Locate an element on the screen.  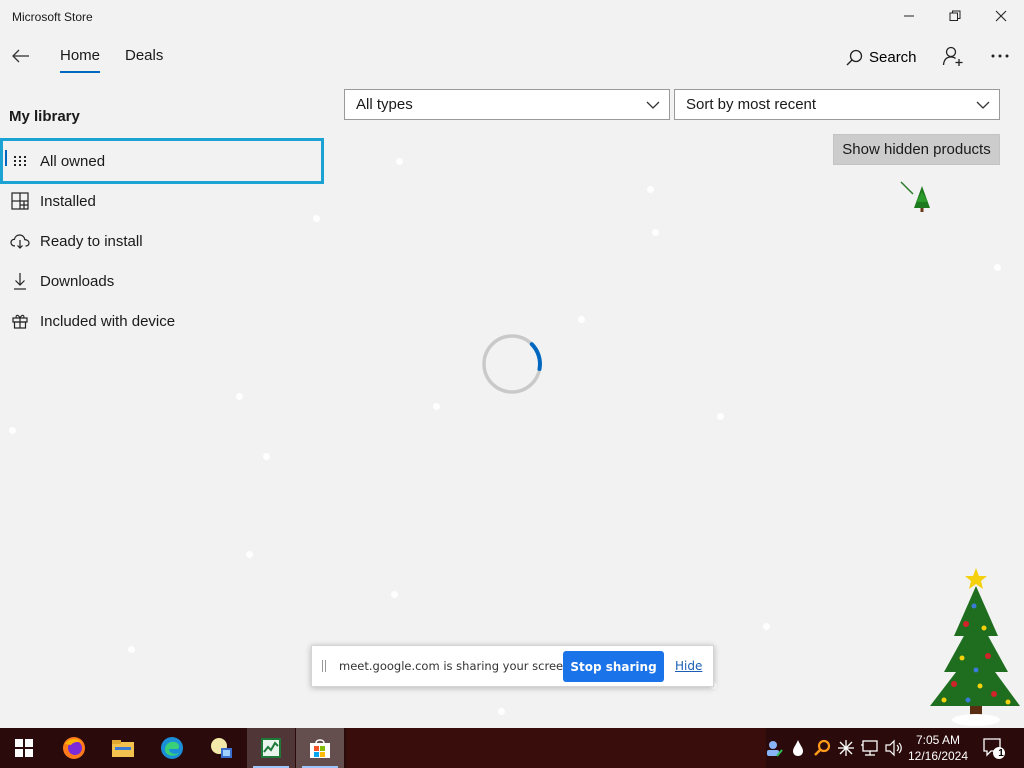
sidebar-item-label: Ready to install is located at coordinates (91, 241).